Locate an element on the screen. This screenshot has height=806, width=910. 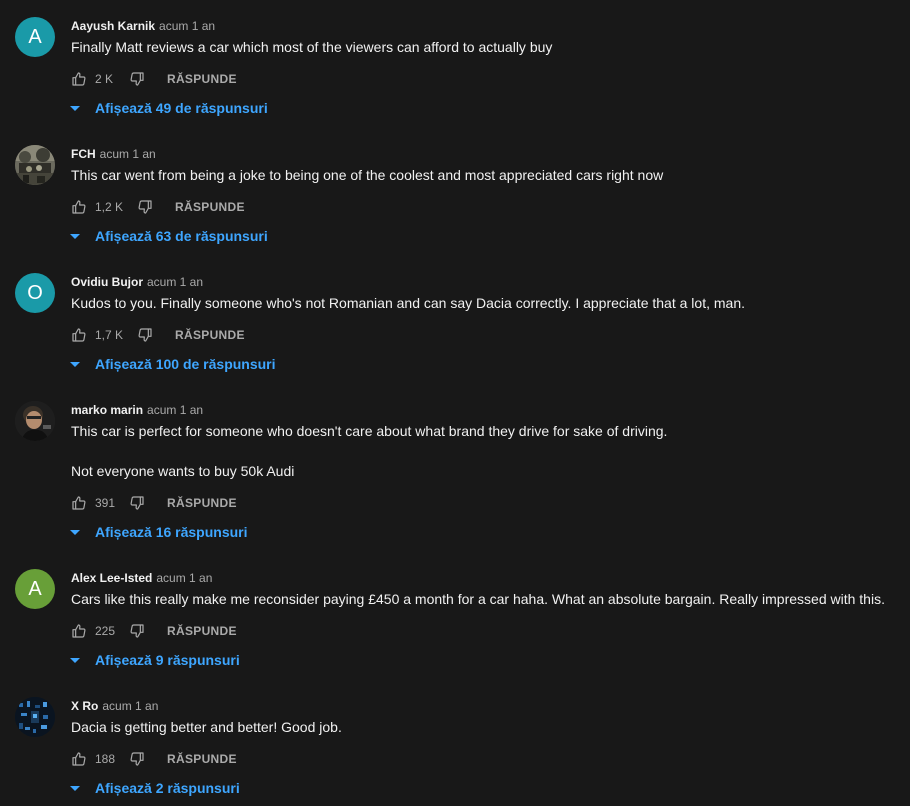
like-count: 2 K is located at coordinates (104, 79).